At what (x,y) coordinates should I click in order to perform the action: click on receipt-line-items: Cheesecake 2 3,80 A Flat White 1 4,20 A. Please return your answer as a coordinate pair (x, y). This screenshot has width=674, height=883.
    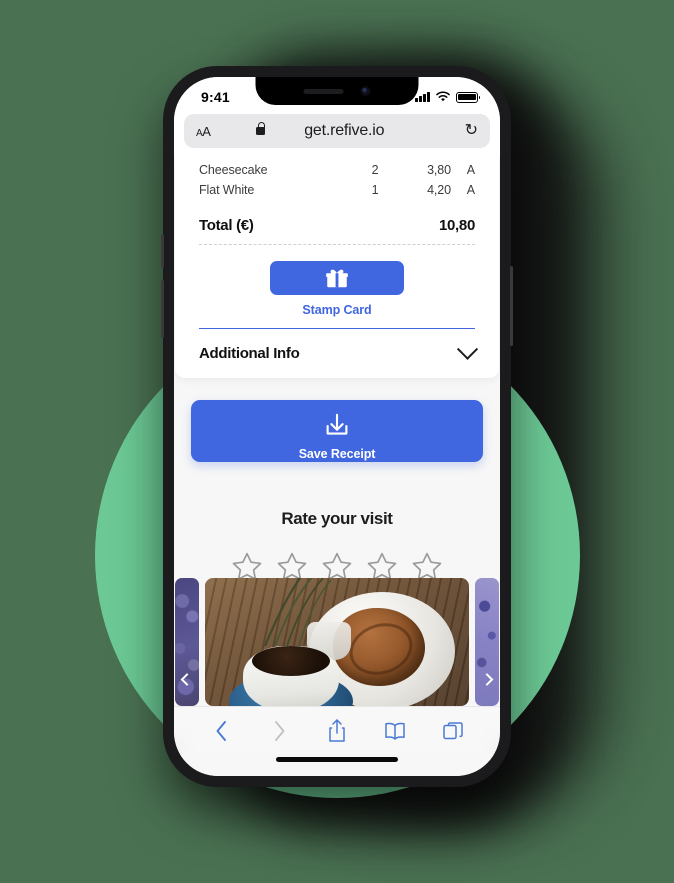
    Looking at the image, I should click on (337, 180).